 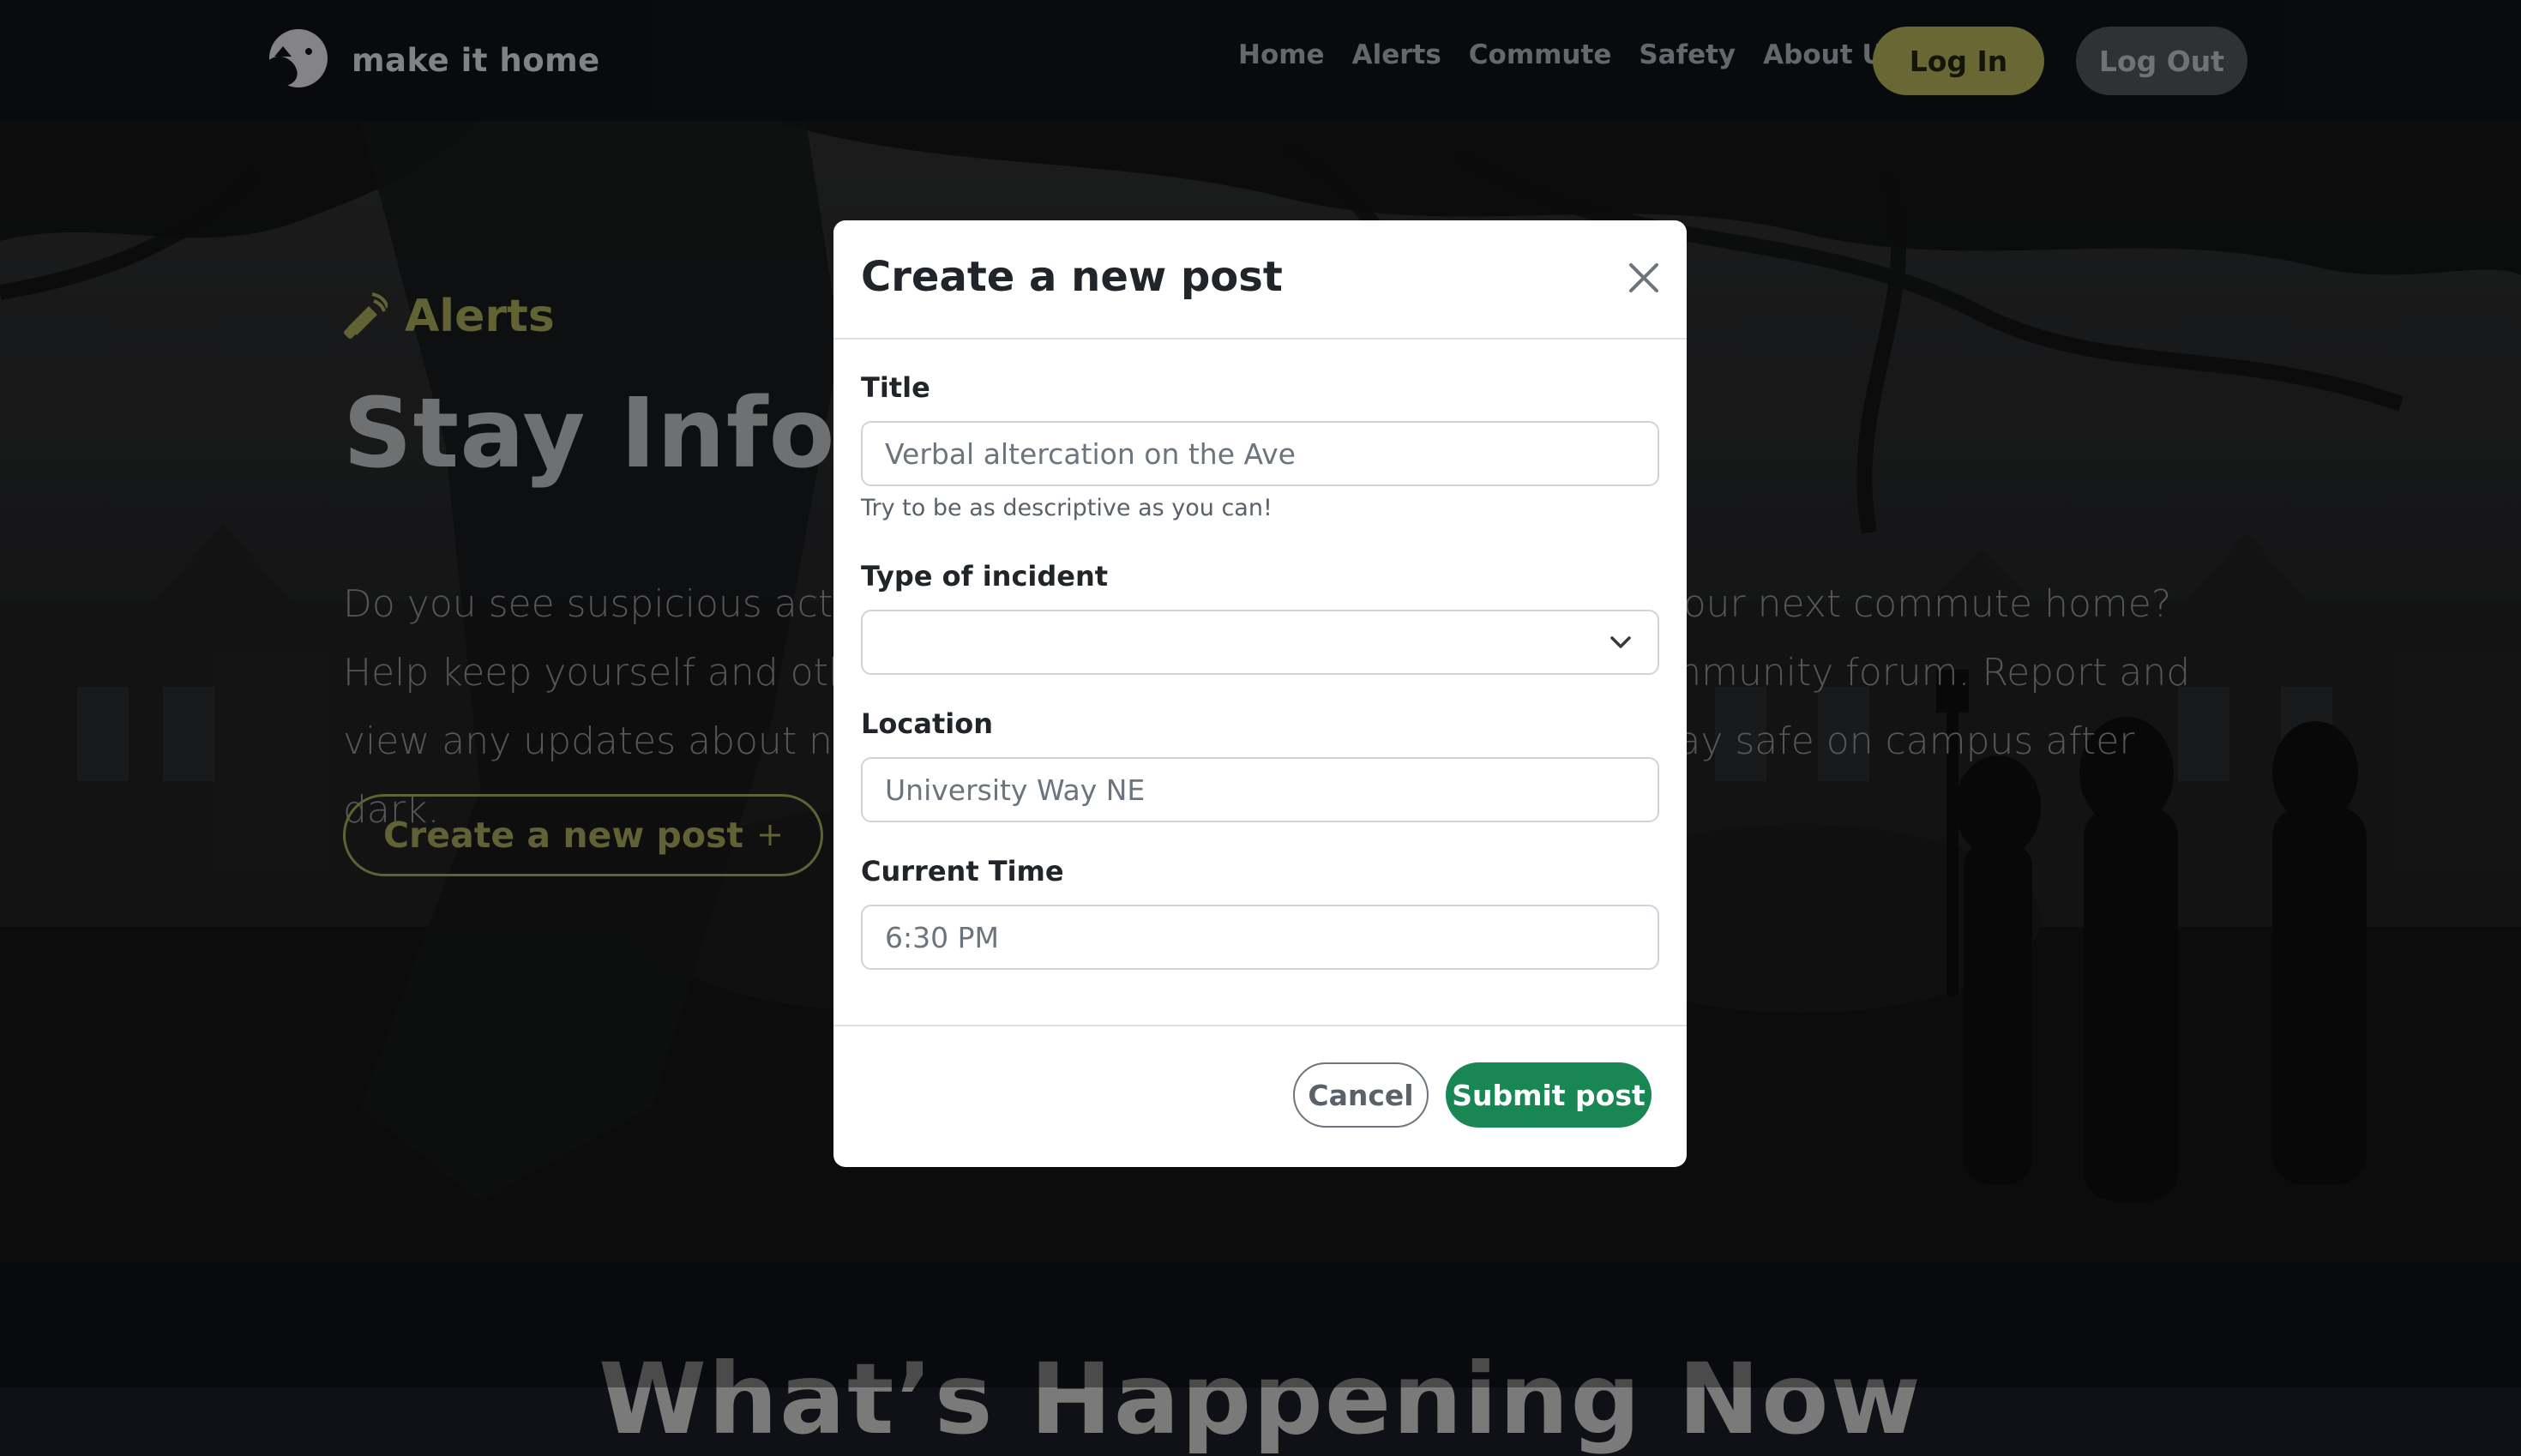 What do you see at coordinates (962, 871) in the screenshot?
I see `current-time-label: Current Time` at bounding box center [962, 871].